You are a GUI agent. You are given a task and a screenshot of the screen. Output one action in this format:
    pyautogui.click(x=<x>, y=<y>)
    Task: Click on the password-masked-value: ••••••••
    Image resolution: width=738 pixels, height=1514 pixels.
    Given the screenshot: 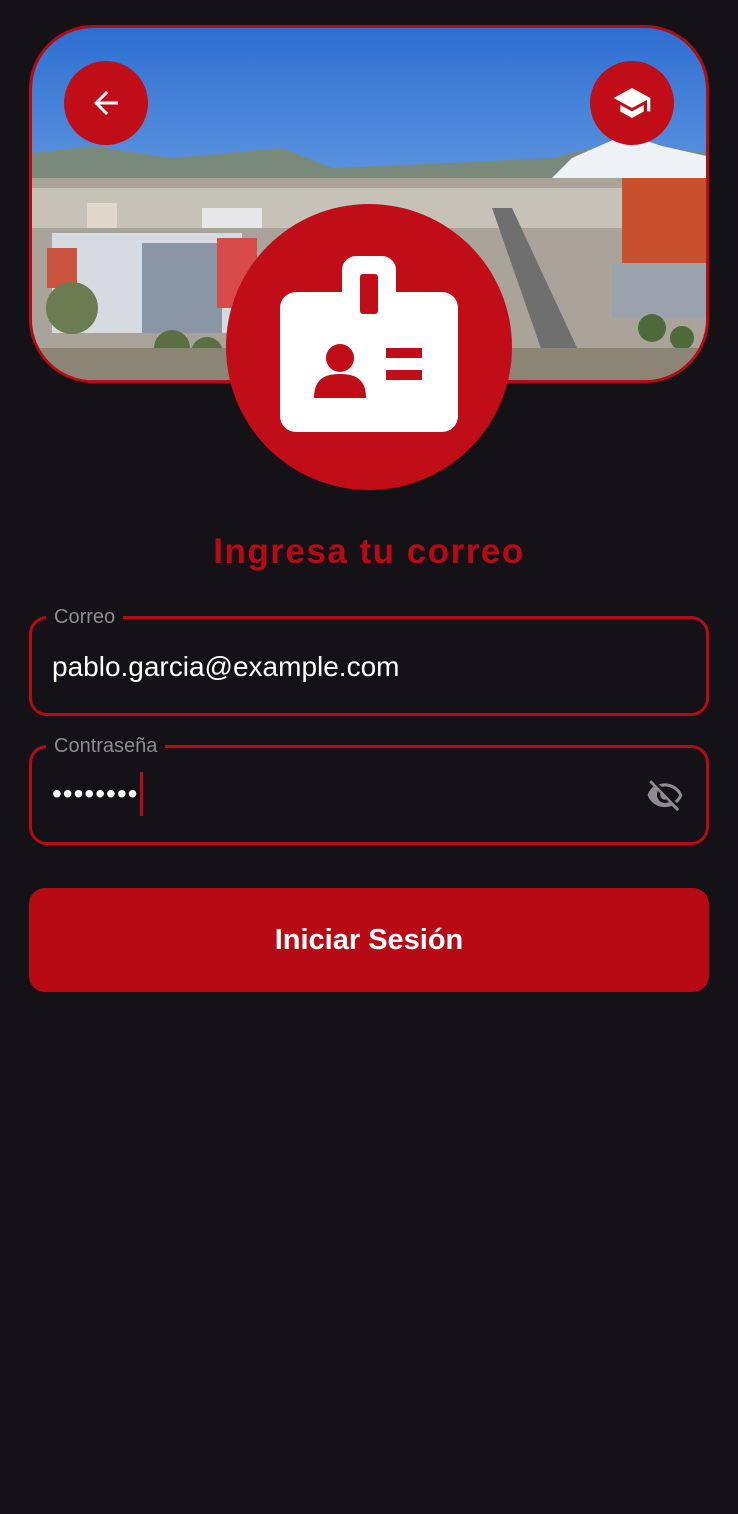 What is the action you would take?
    pyautogui.click(x=95, y=793)
    